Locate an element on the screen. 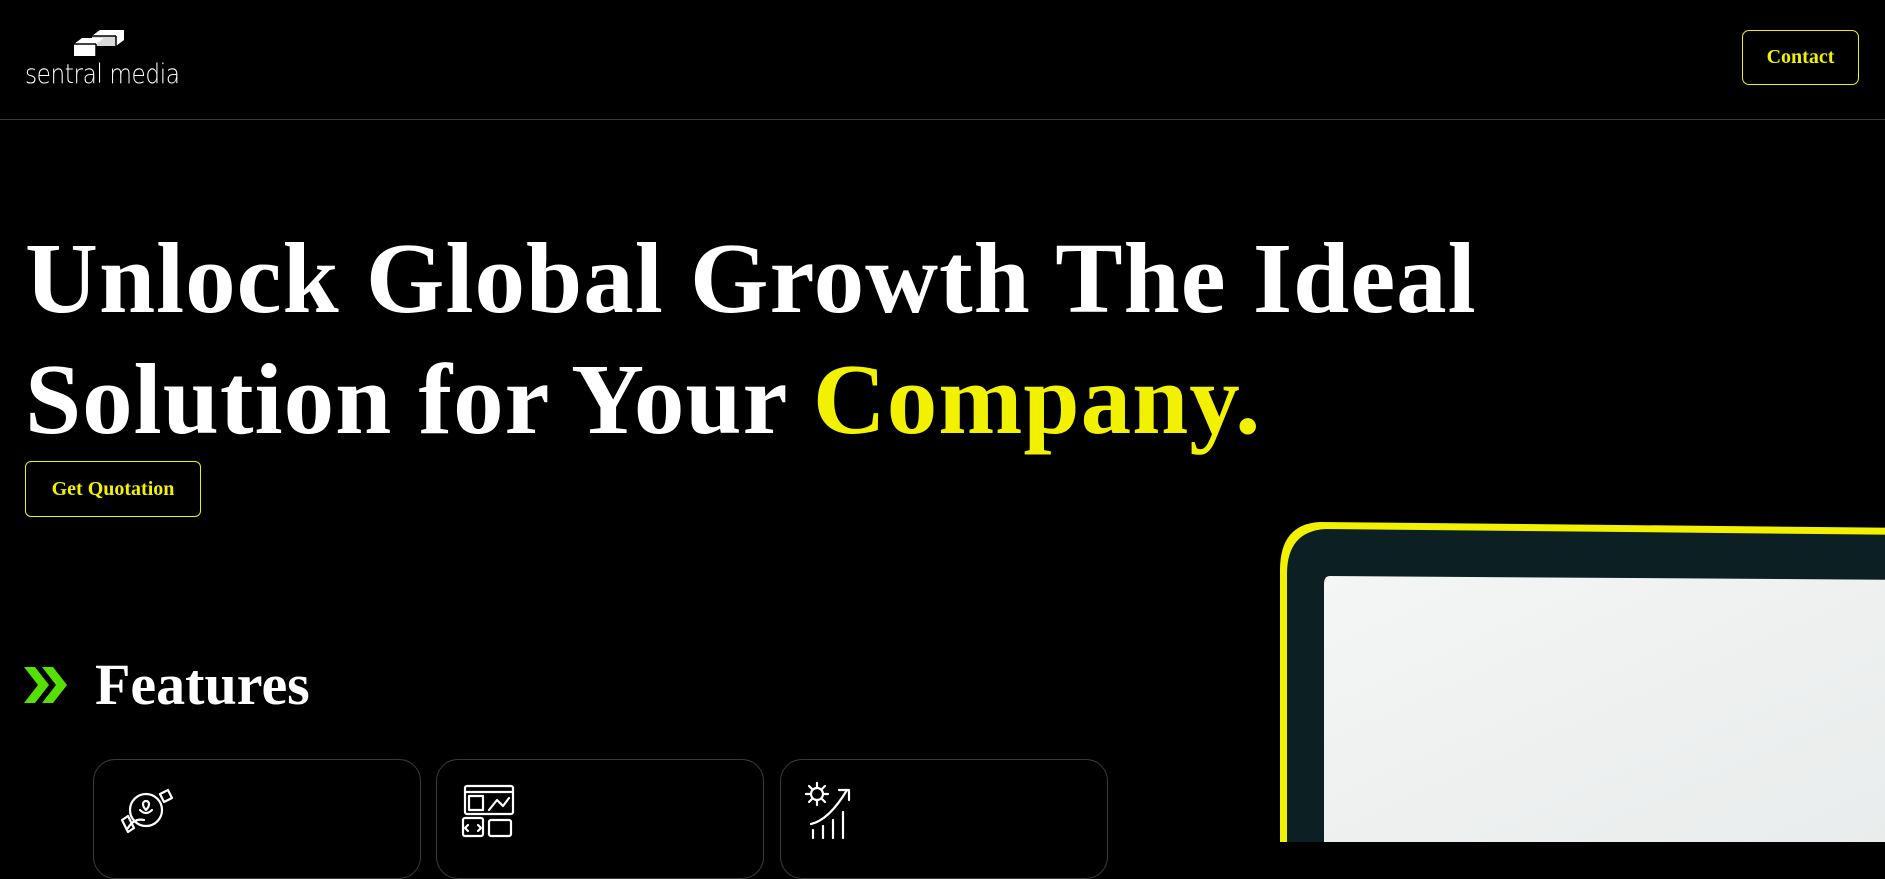  hero-title-accent: Company. is located at coordinates (1037, 399).